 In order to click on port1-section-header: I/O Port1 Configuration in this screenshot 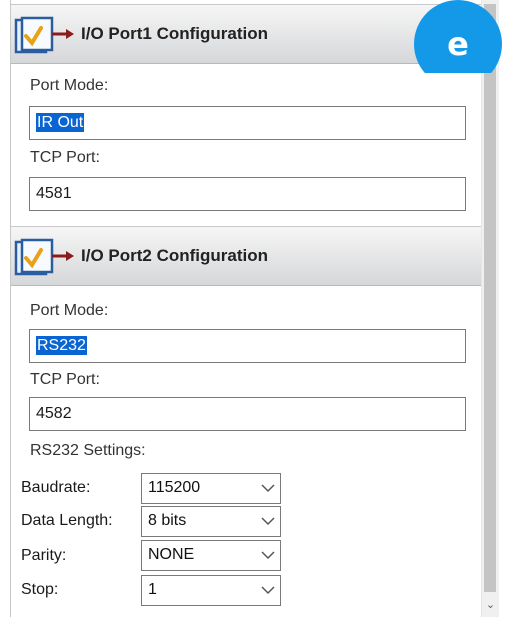, I will do `click(246, 34)`.